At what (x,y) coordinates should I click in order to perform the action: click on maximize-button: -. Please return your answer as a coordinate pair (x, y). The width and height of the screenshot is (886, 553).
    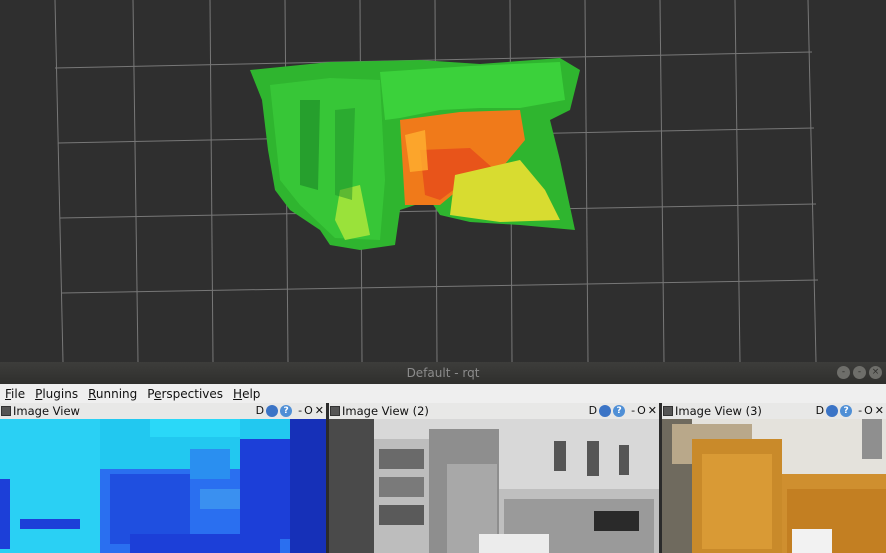
    Looking at the image, I should click on (859, 372).